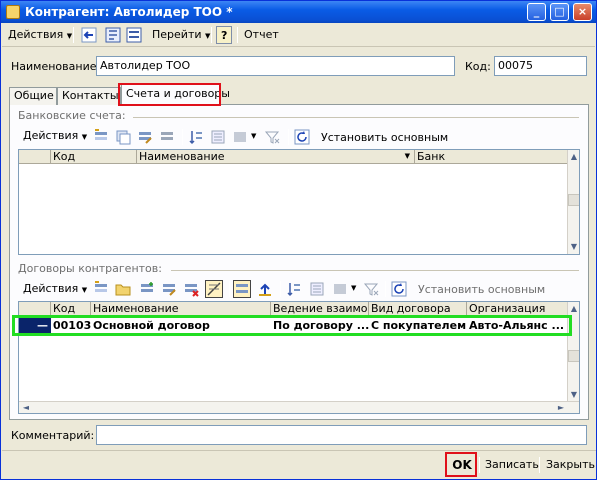 This screenshot has height=480, width=597. I want to click on goto-menu-label: Перейти, so click(177, 34).